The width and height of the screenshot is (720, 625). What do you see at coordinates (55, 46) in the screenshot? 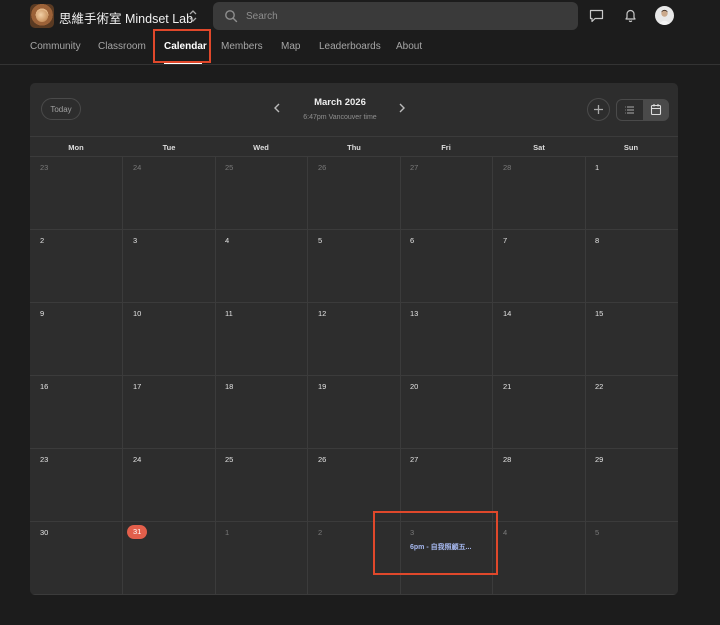
I see `tab-community: Community` at bounding box center [55, 46].